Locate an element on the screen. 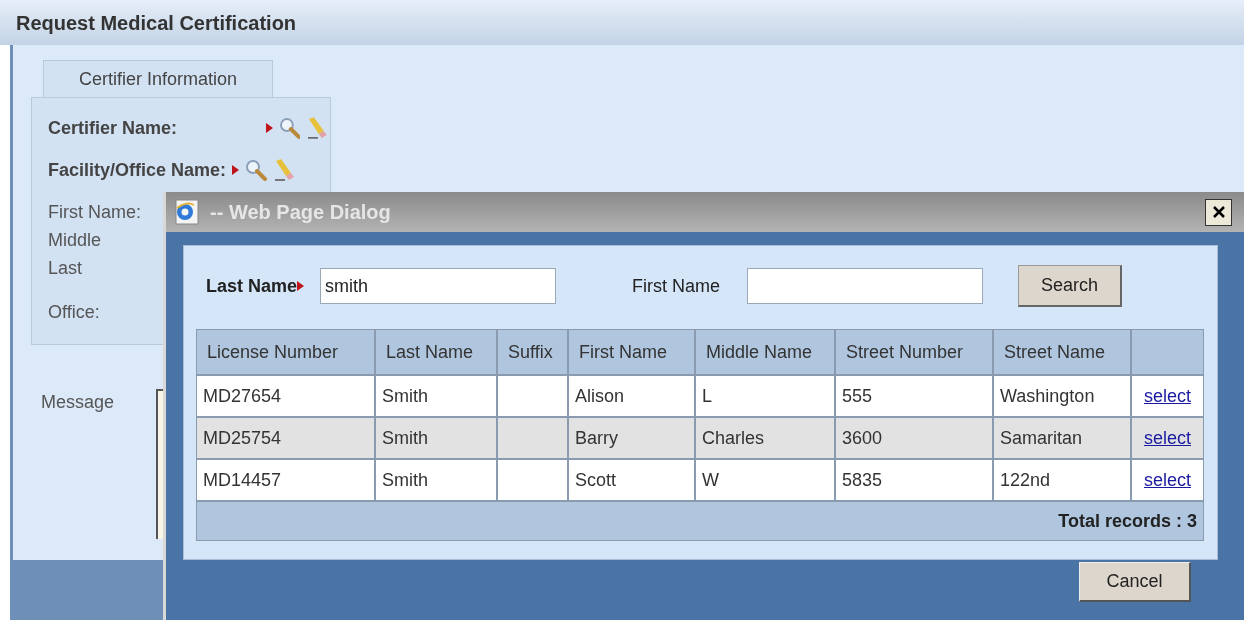 The height and width of the screenshot is (627, 1244). table-cell-text: Charles is located at coordinates (733, 438).